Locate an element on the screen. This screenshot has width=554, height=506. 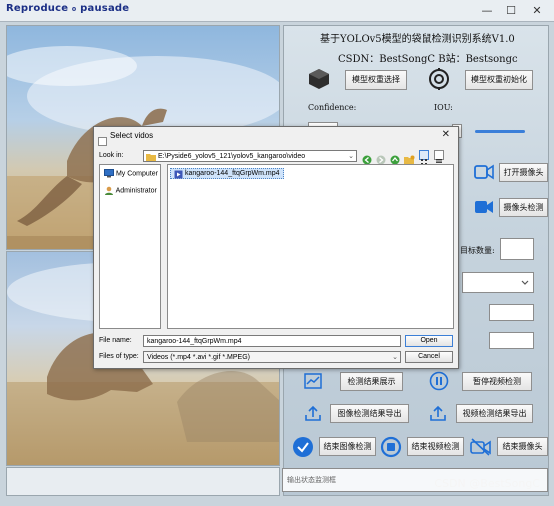
computer-icon is located at coordinates (109, 173).